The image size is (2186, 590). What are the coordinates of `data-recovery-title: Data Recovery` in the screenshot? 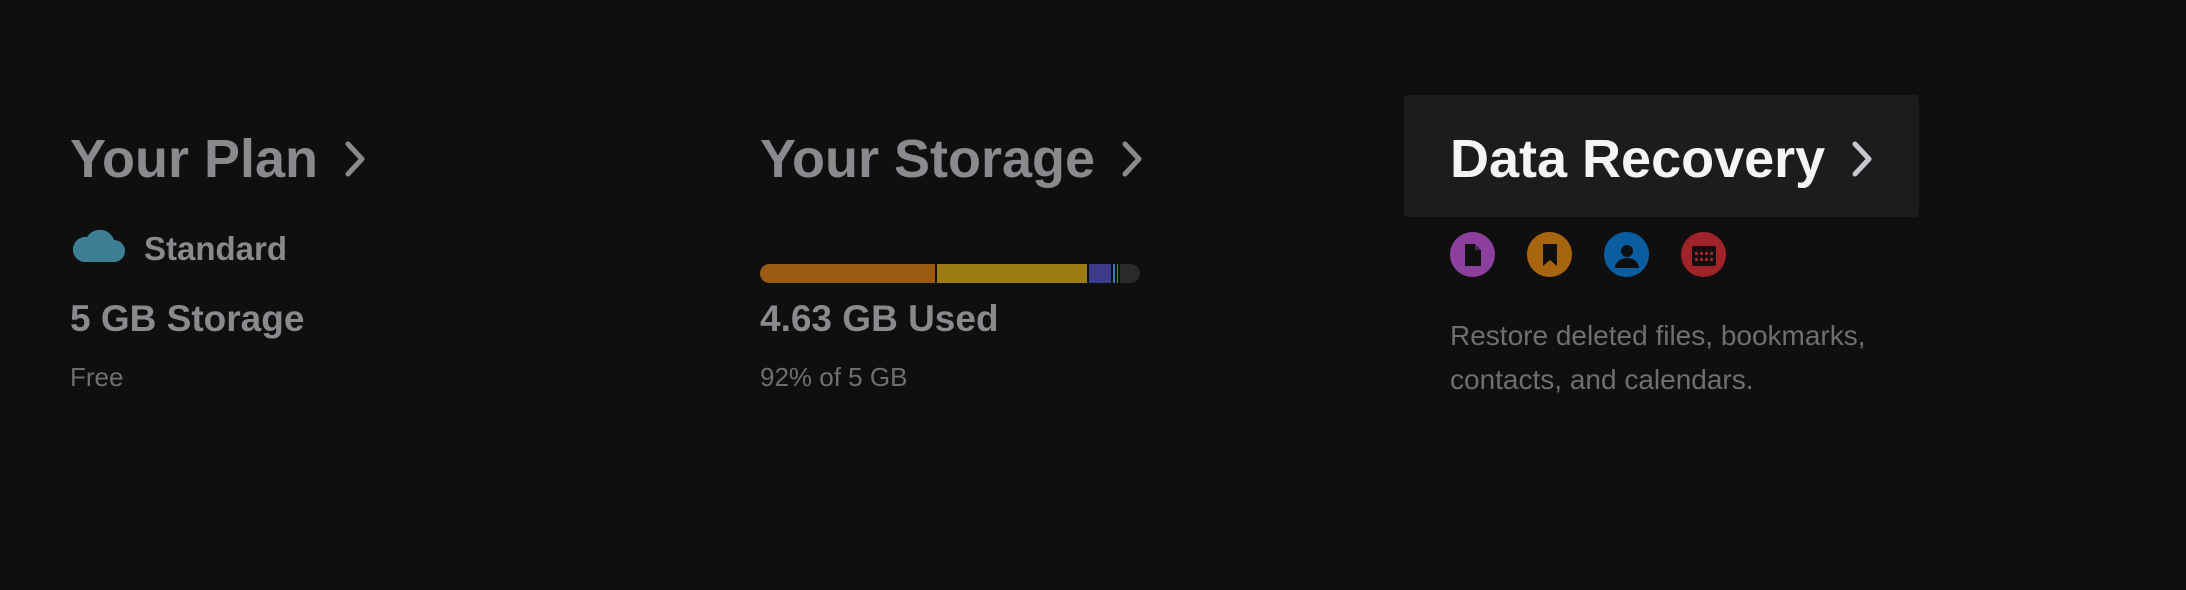 It's located at (1638, 159).